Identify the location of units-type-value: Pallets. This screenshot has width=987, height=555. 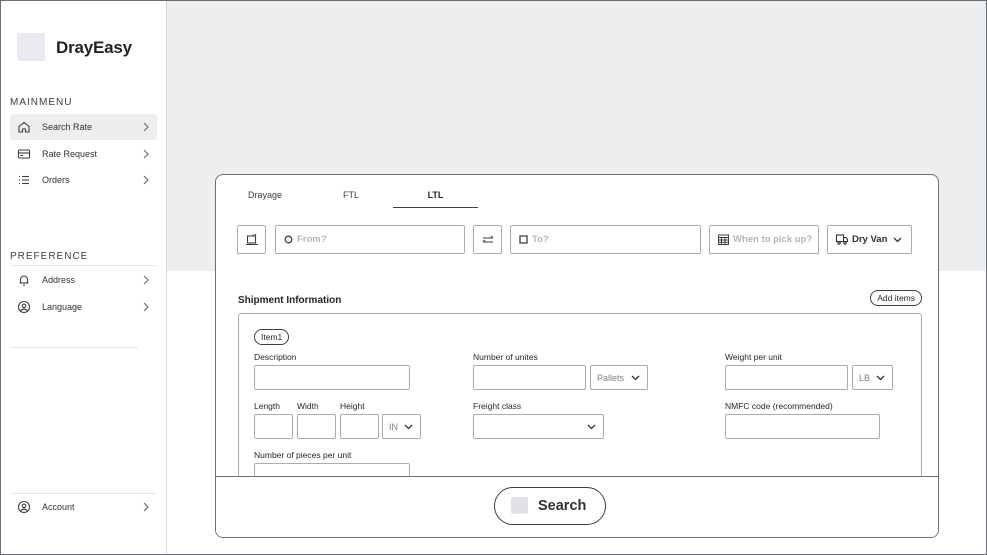
(611, 377).